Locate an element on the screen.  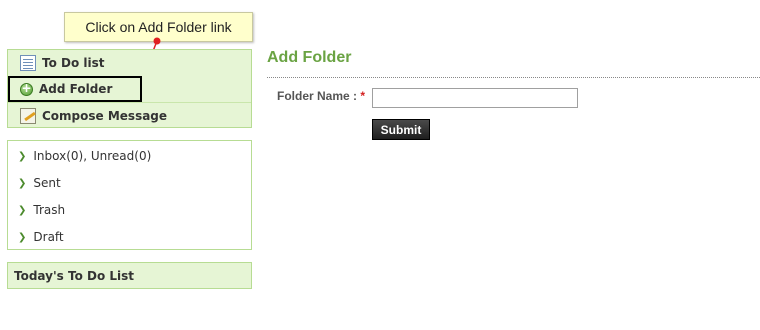
folder-name-label-text: Folder Name : is located at coordinates (317, 96).